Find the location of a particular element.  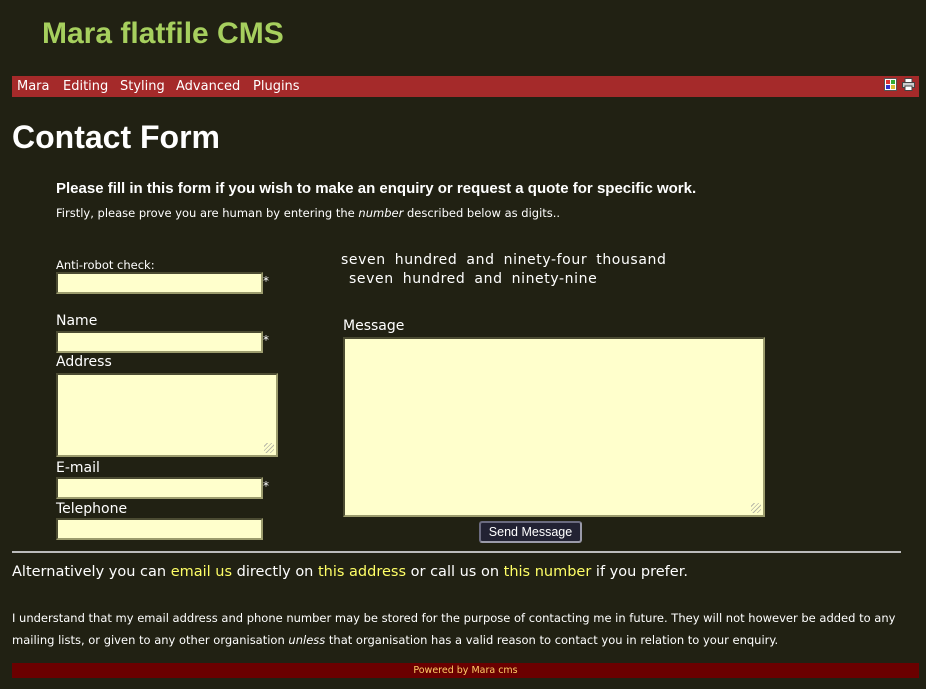

print-icon is located at coordinates (908, 84).